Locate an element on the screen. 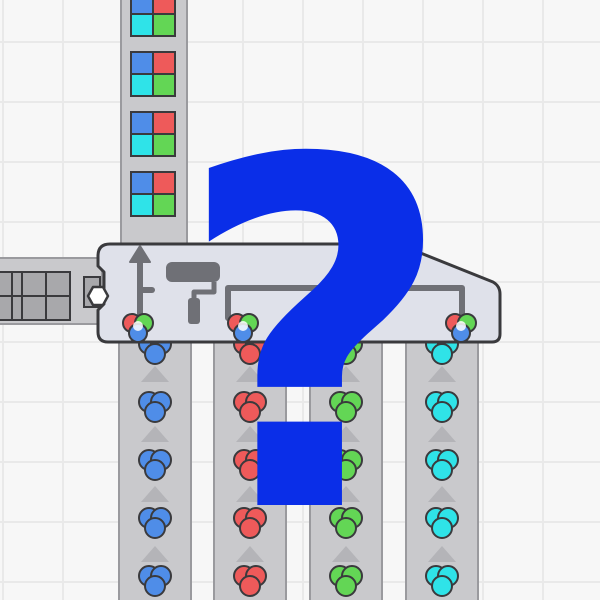 This screenshot has height=600, width=600. gray-quad-shape-item is located at coordinates (46, 296).